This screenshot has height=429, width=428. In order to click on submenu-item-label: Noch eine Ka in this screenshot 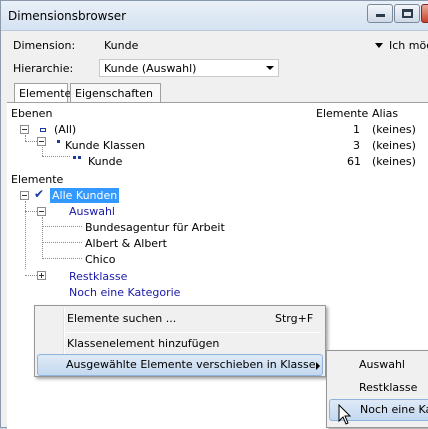, I will do `click(394, 409)`.